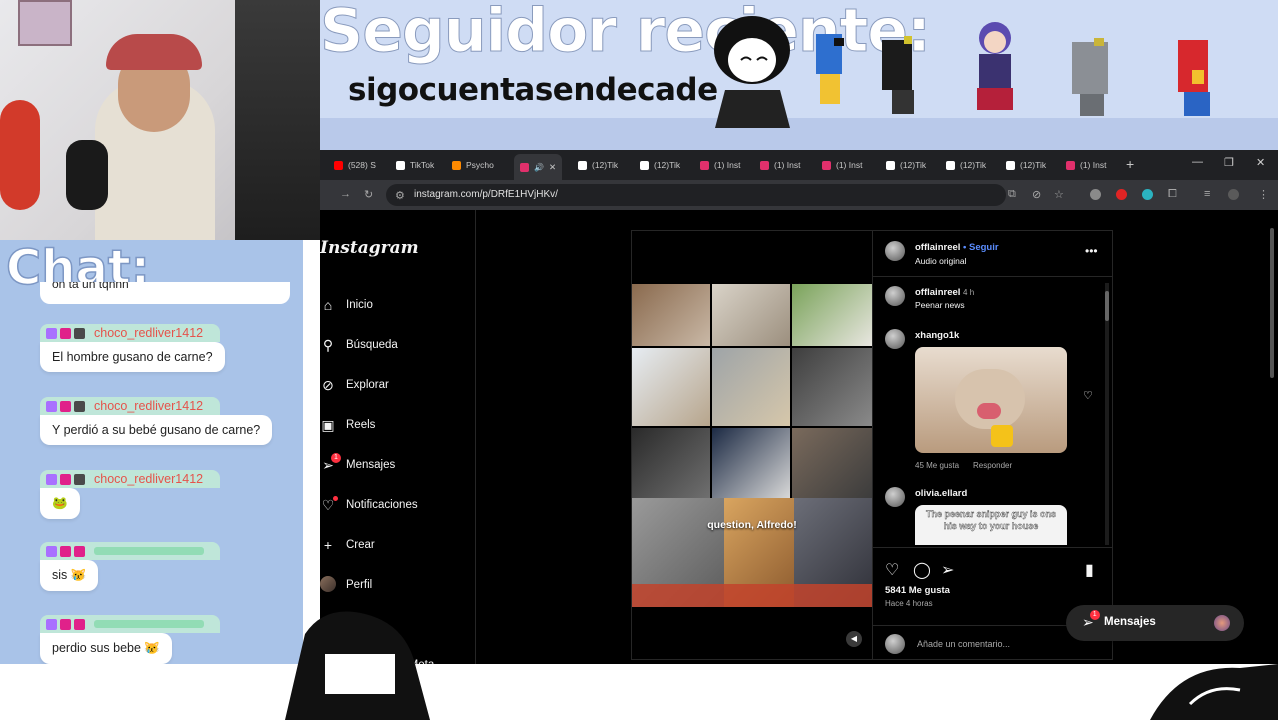 This screenshot has width=1278, height=720. I want to click on nav-item-reels: ▣ Reels, so click(347, 425).